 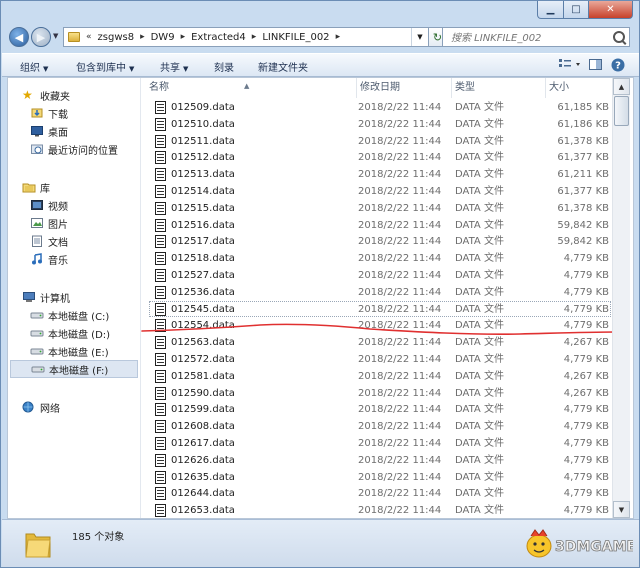 What do you see at coordinates (203, 225) in the screenshot?
I see `file-name: 012516.data` at bounding box center [203, 225].